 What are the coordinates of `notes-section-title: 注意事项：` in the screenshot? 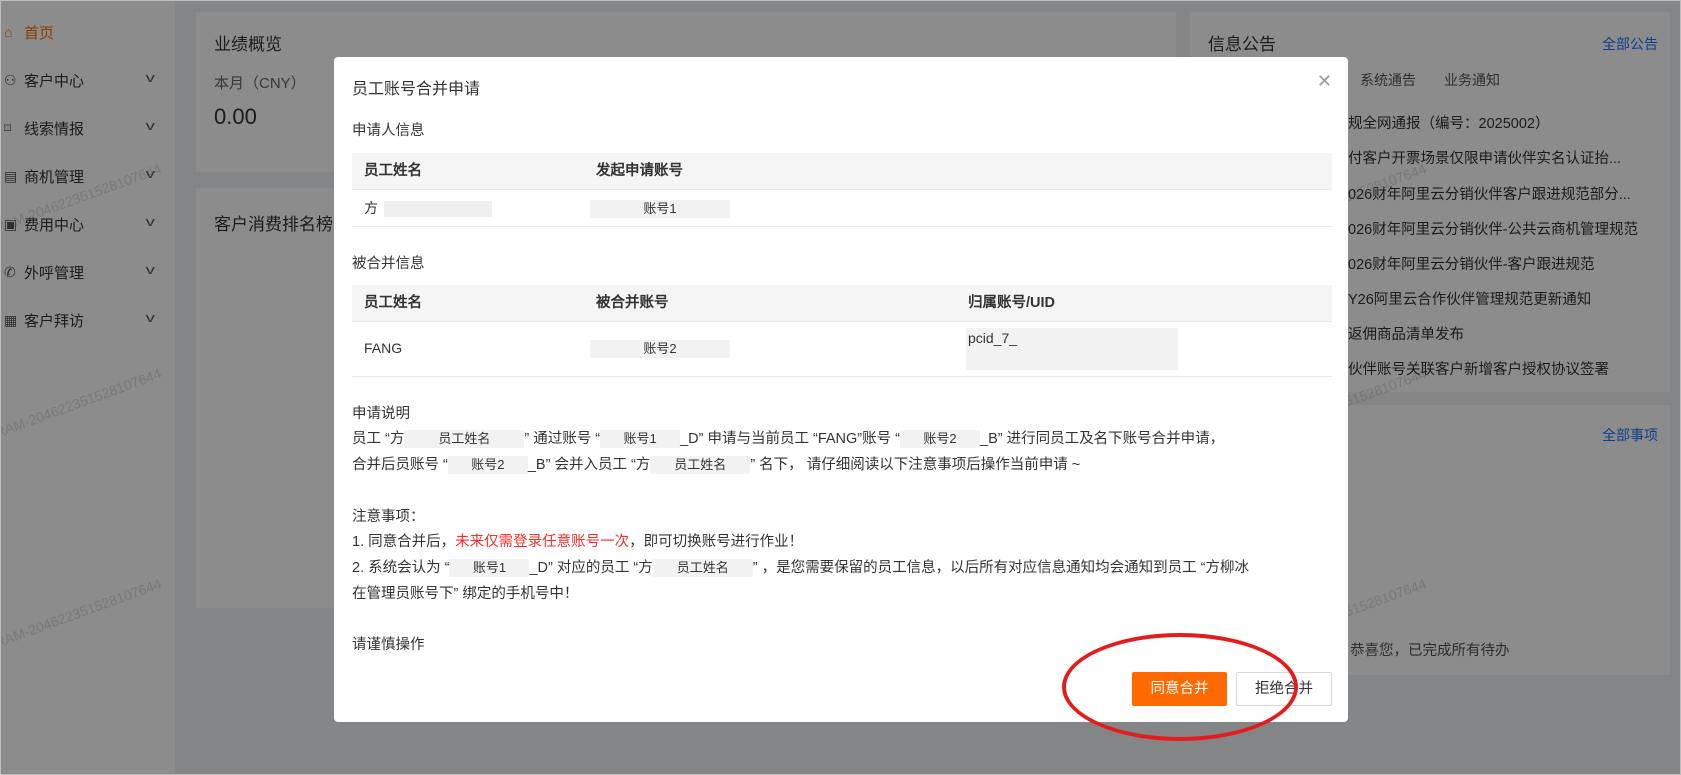 It's located at (388, 517).